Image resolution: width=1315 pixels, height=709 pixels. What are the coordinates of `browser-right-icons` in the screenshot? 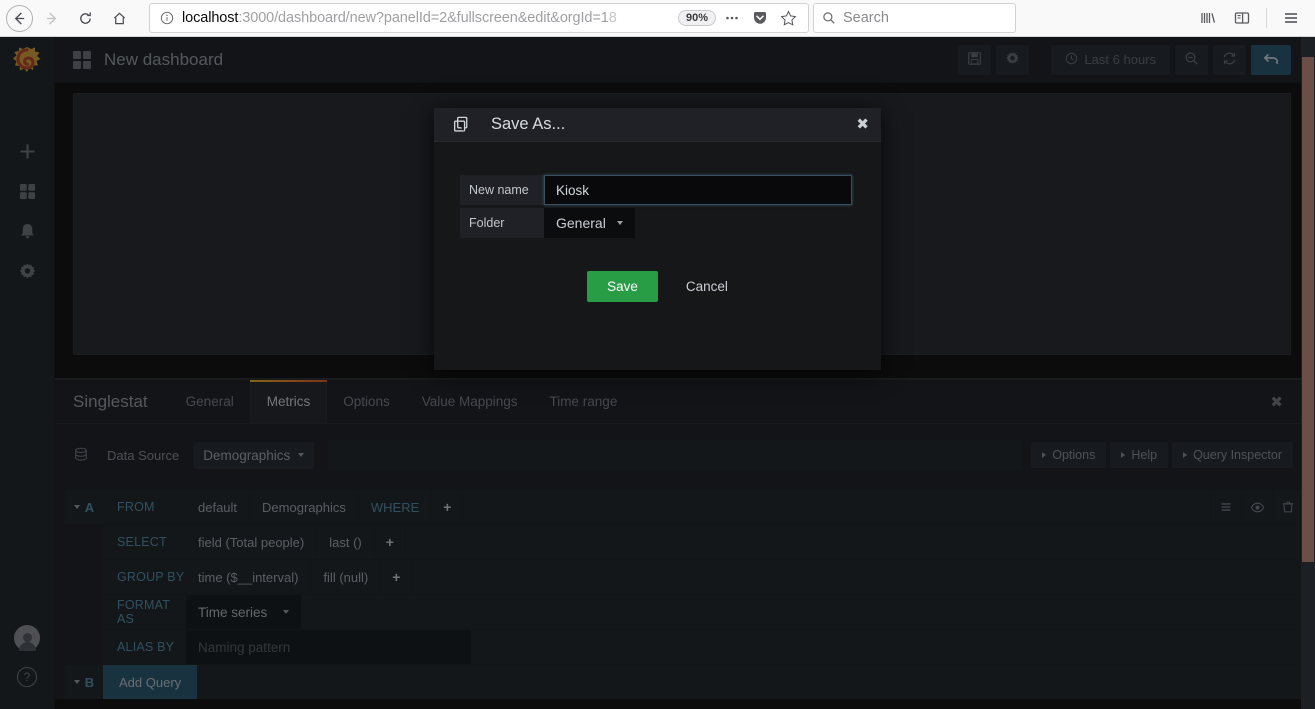 It's located at (1253, 18).